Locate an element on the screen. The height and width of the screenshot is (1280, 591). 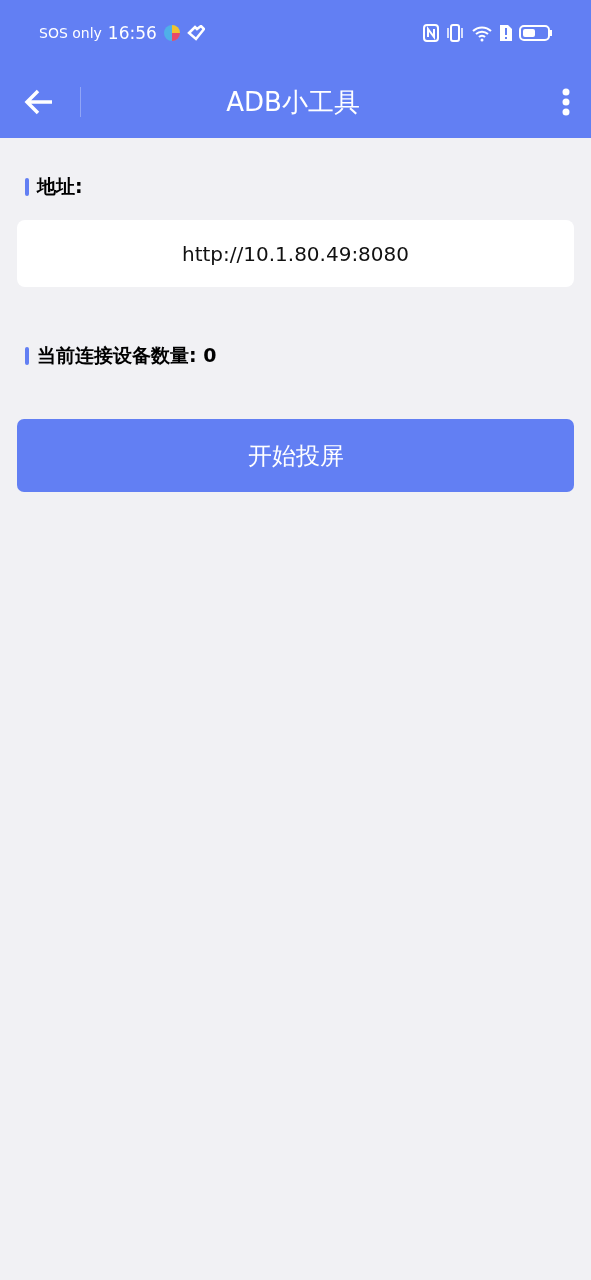
more-menu-icon is located at coordinates (566, 102).